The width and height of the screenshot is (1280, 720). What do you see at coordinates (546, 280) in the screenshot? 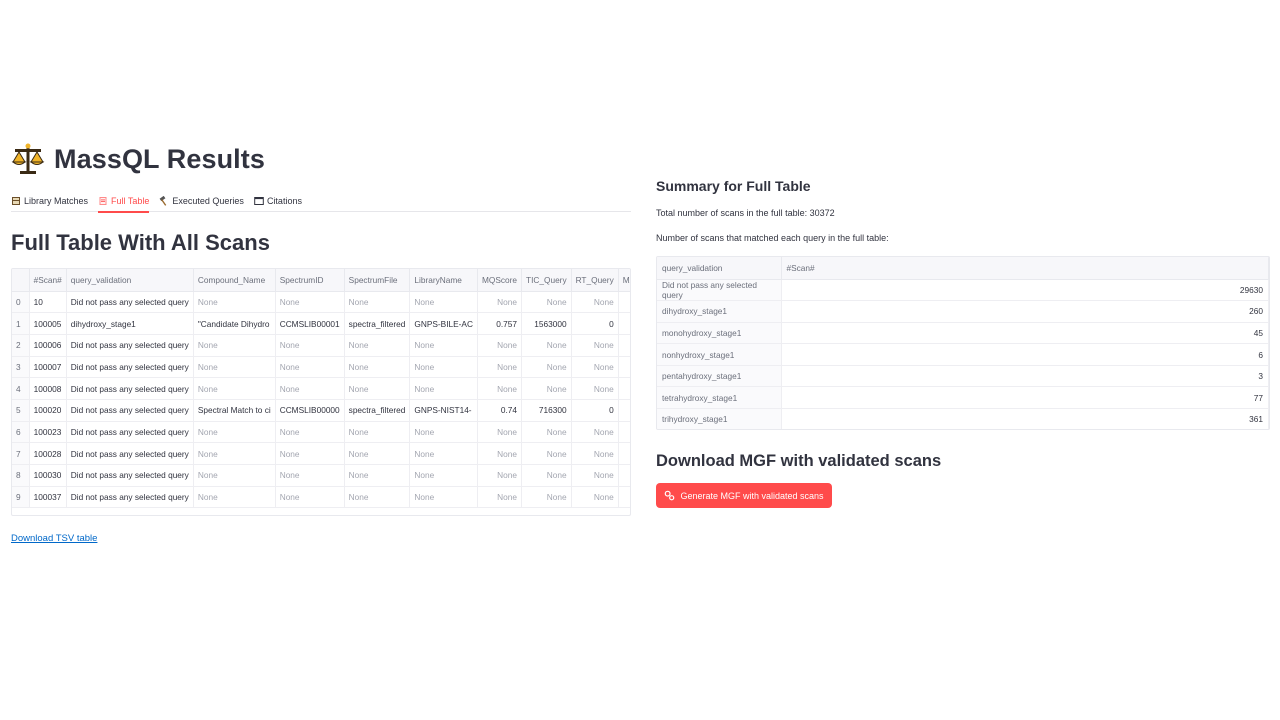
I see `col-header-tic-query: TIC_Query` at bounding box center [546, 280].